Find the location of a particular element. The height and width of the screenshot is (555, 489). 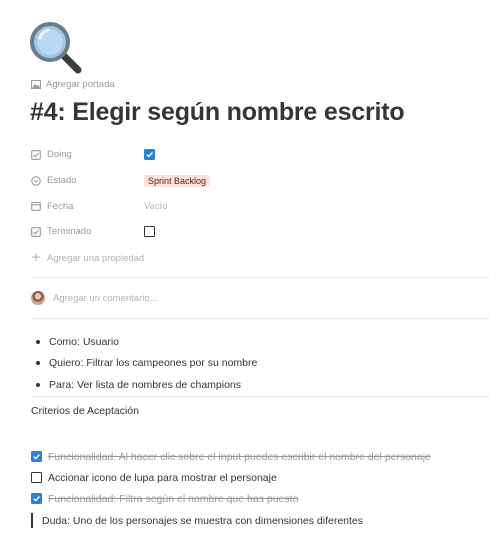

date-value: Vacío is located at coordinates (156, 206).